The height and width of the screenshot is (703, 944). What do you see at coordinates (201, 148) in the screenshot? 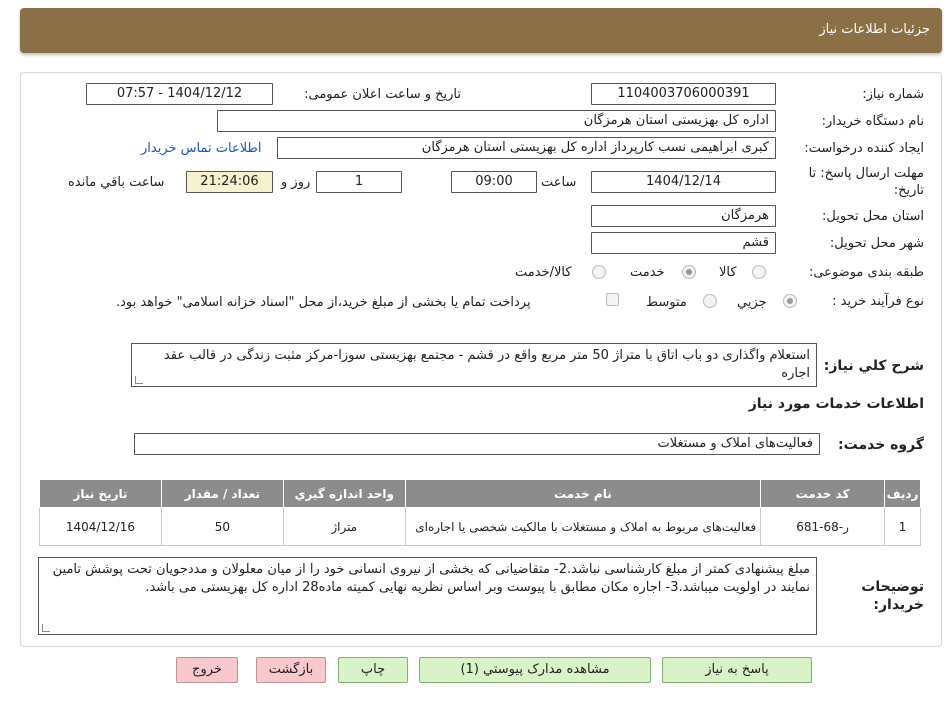
I see `buyer-contact-link: اطلاعات تماس خریدار` at bounding box center [201, 148].